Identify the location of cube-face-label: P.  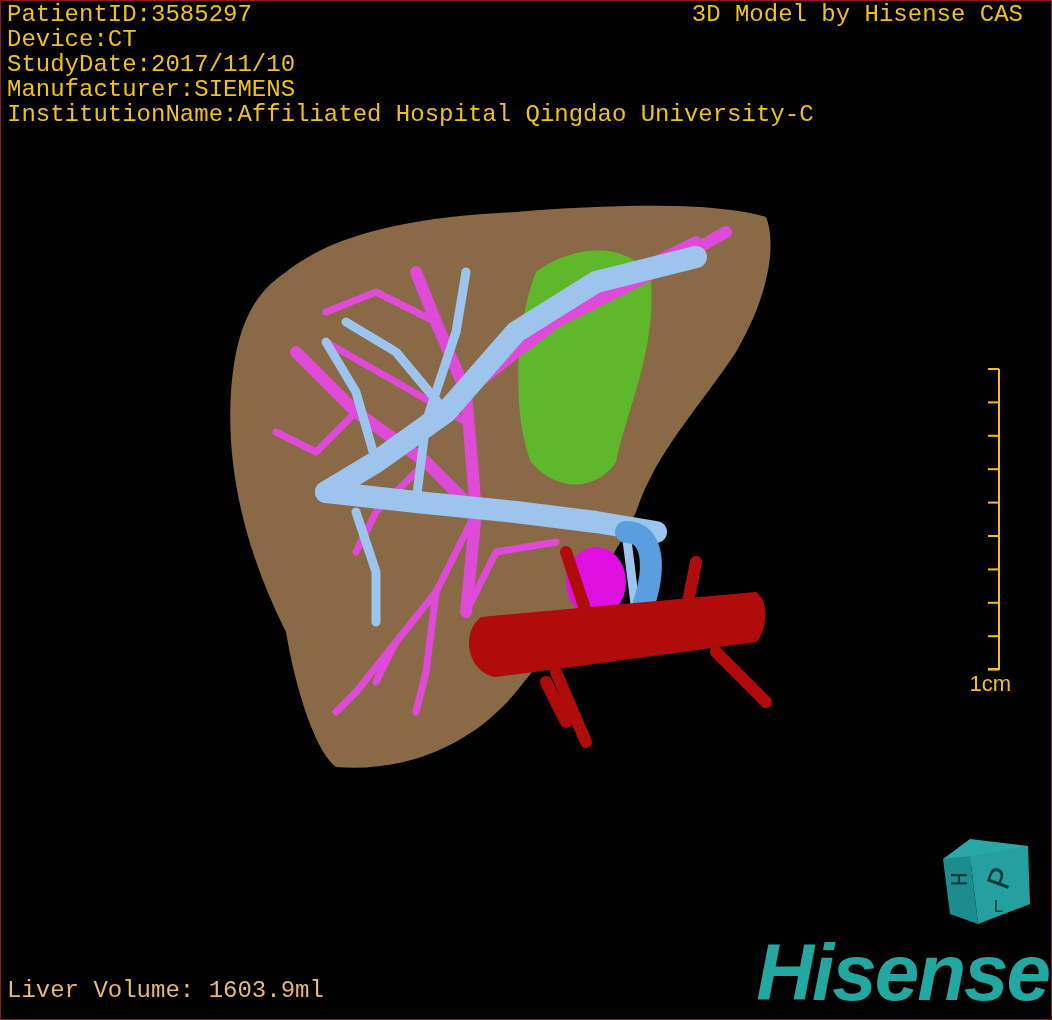
(1002, 878).